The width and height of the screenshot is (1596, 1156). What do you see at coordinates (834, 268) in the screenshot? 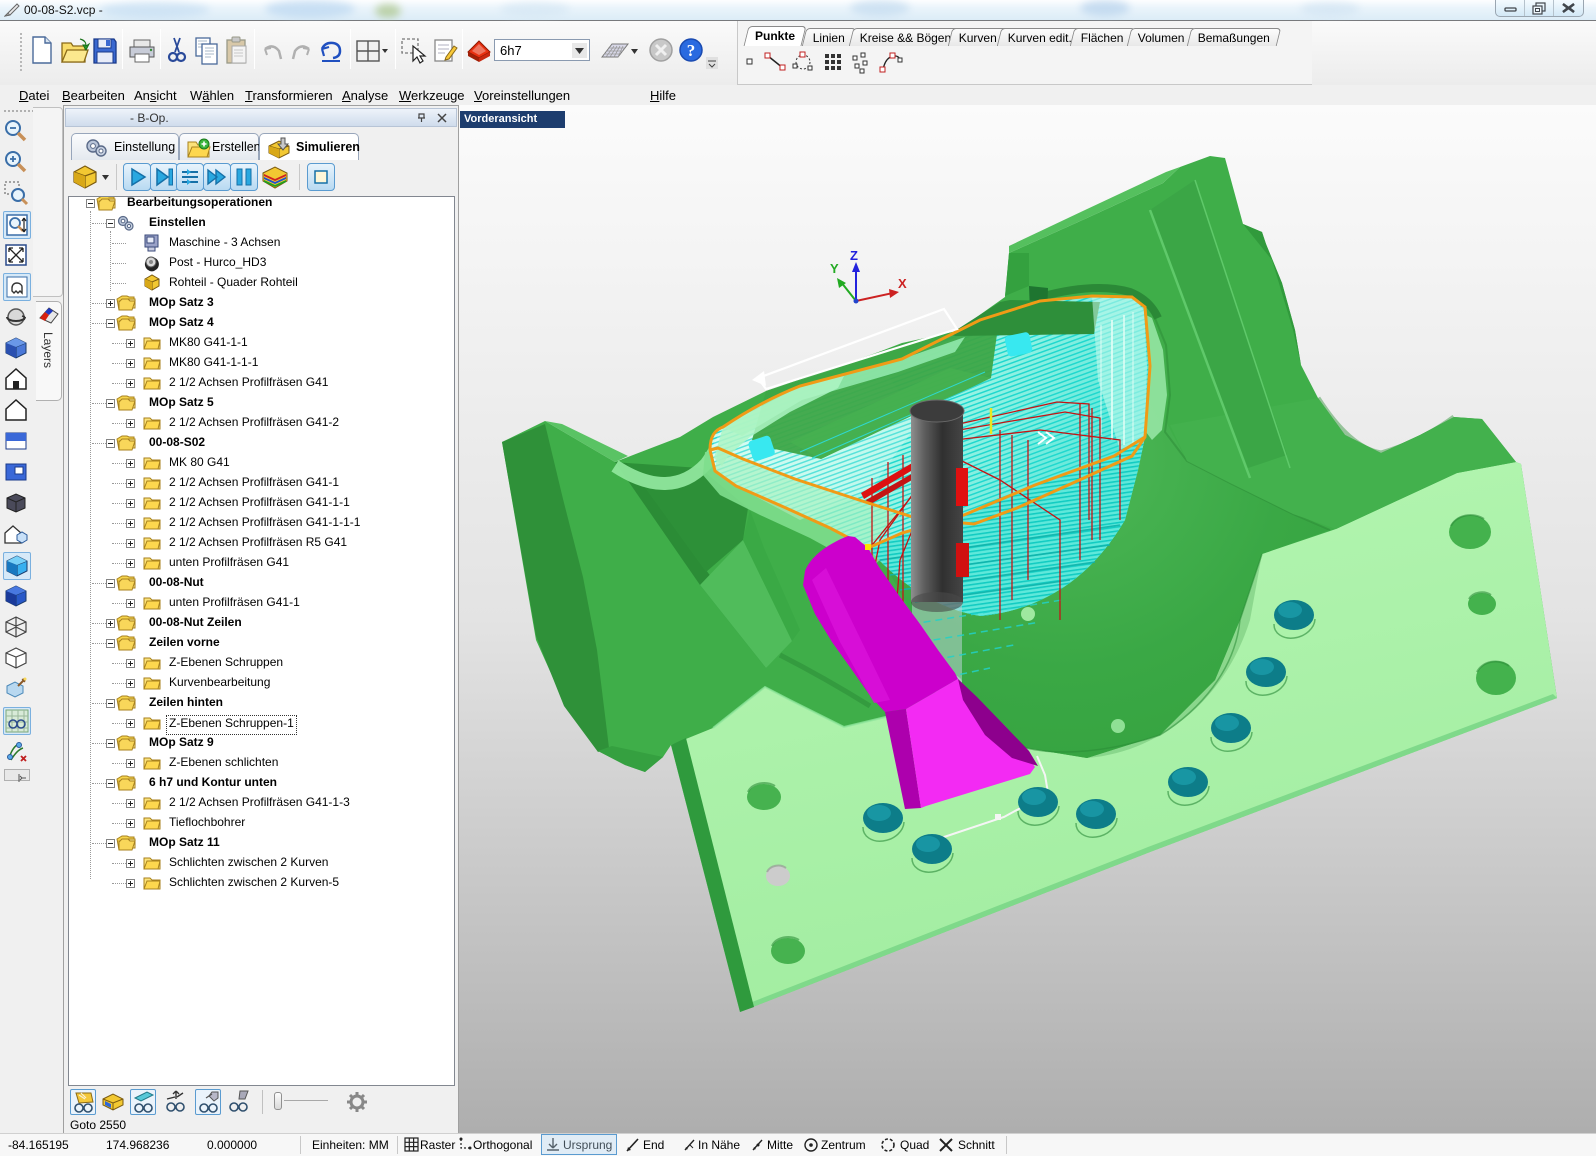
I see `svg-text: Y` at bounding box center [834, 268].